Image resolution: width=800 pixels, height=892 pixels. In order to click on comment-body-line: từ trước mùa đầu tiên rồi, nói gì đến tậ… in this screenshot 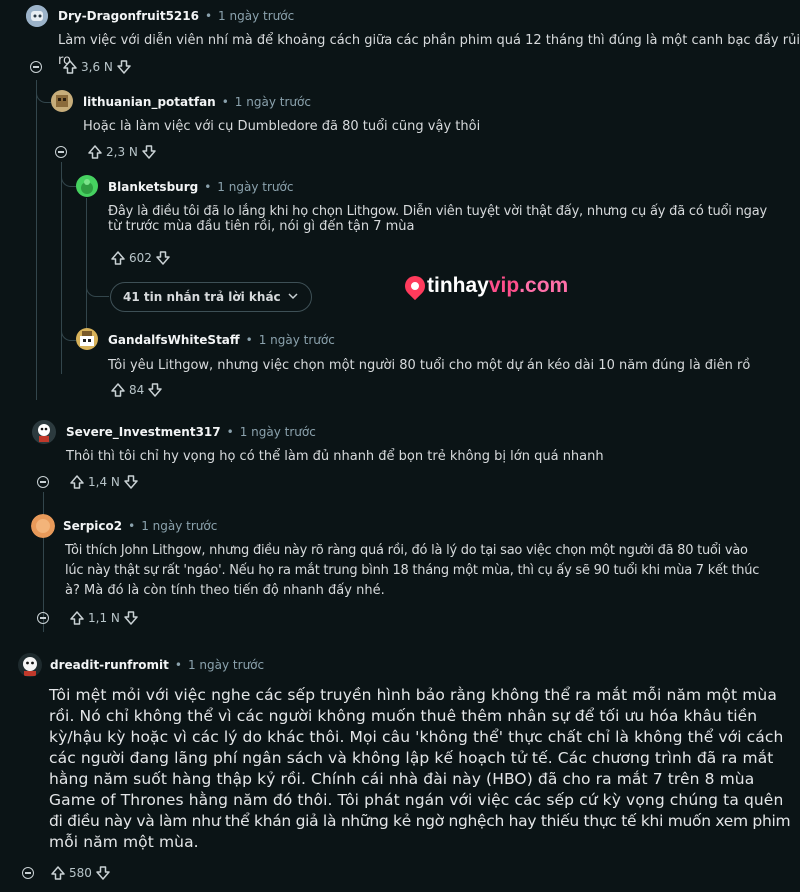, I will do `click(261, 226)`.